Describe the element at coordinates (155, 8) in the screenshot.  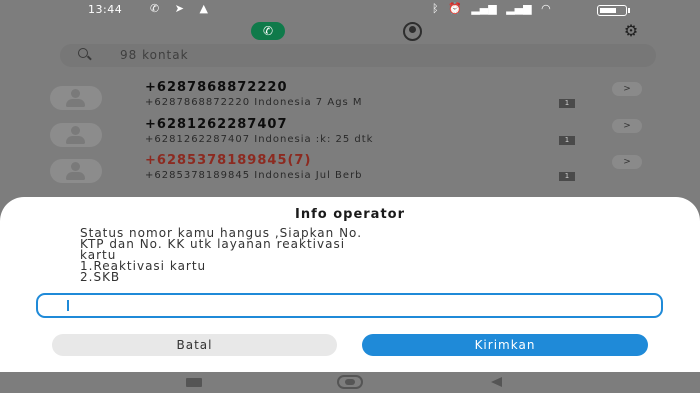
I see `whatsapp-icon: ✆` at that location.